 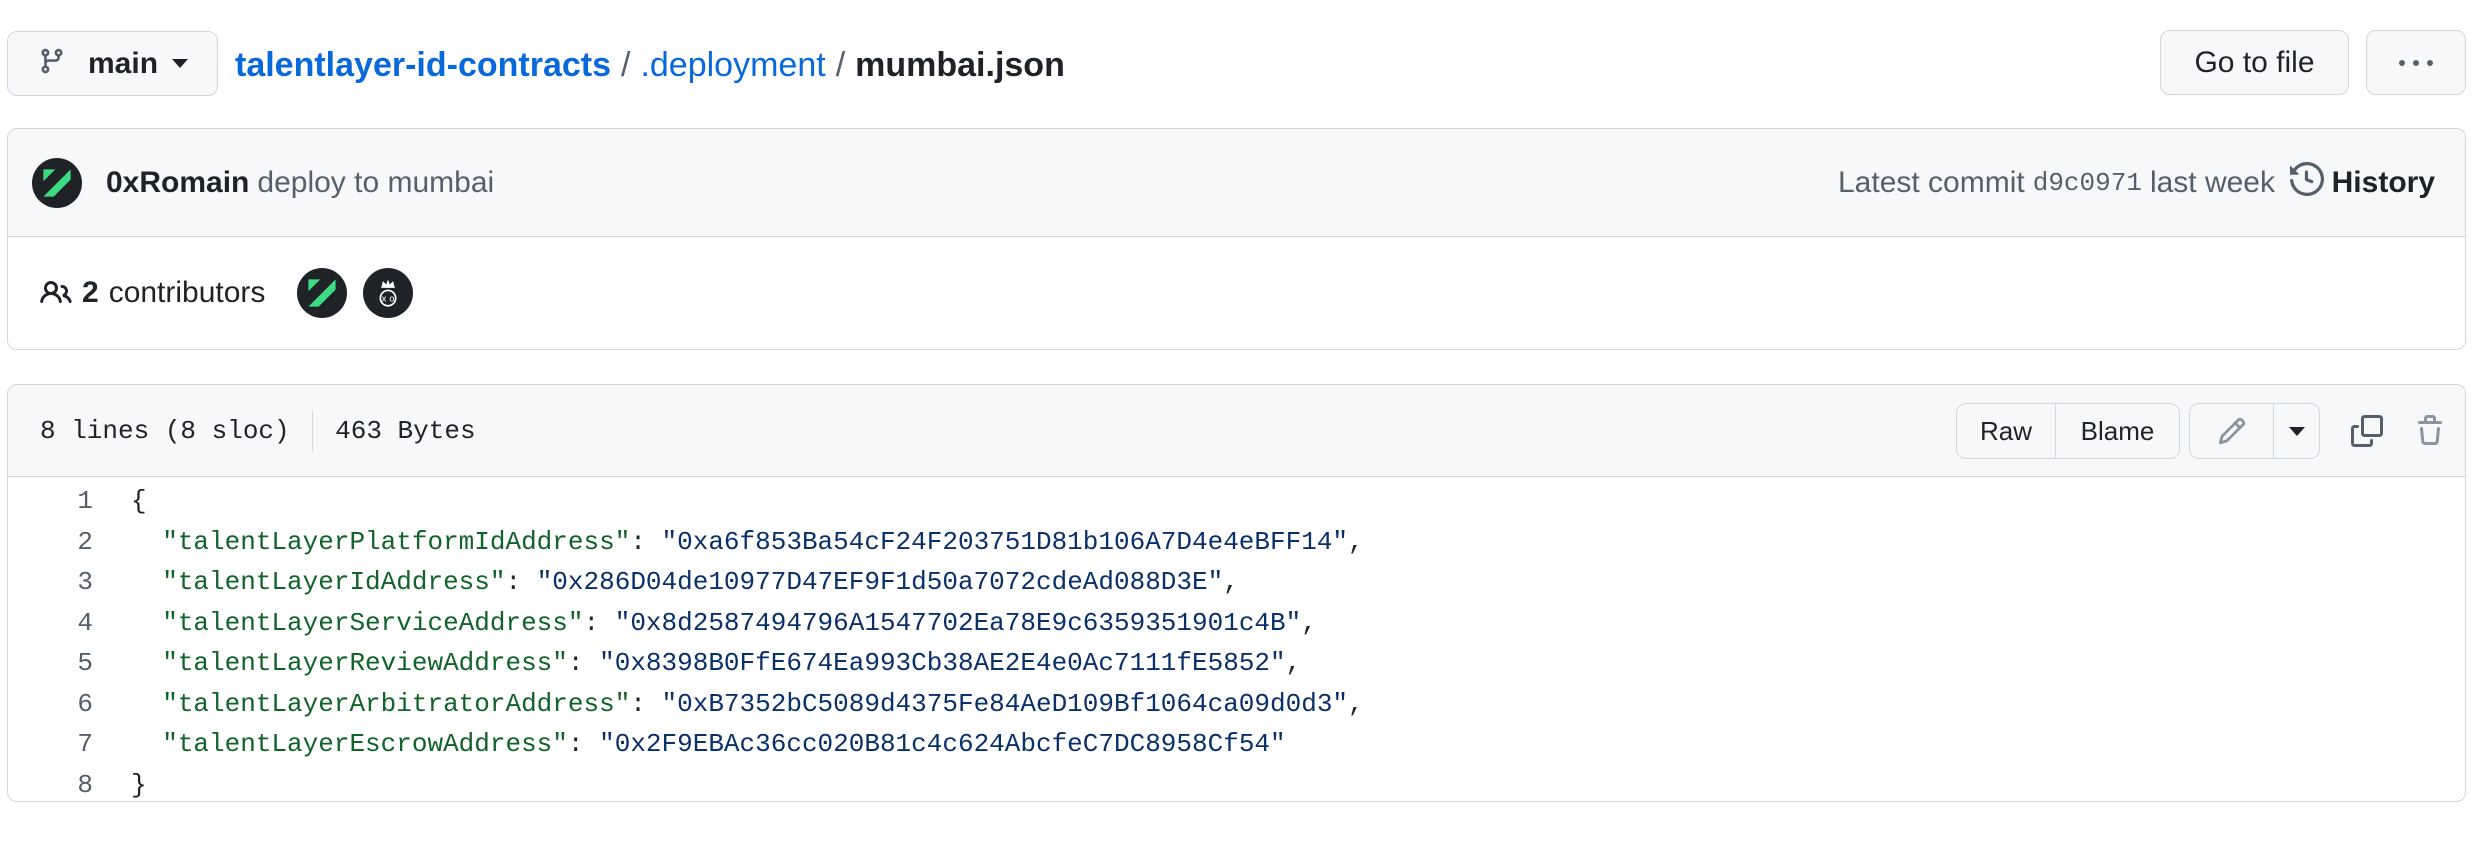 I want to click on contributors-label: contributors, so click(x=187, y=293).